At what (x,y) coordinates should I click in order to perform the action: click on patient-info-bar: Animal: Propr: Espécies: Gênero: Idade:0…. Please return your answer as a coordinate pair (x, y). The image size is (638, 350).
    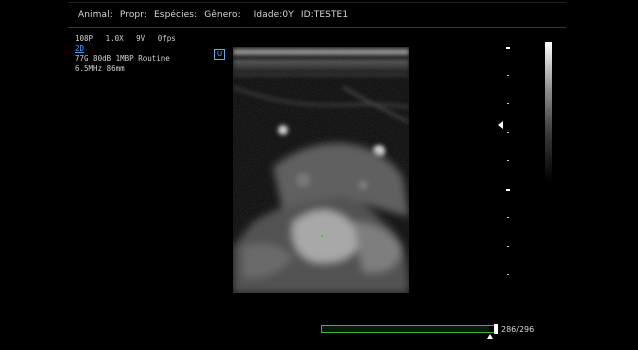
    Looking at the image, I should click on (215, 15).